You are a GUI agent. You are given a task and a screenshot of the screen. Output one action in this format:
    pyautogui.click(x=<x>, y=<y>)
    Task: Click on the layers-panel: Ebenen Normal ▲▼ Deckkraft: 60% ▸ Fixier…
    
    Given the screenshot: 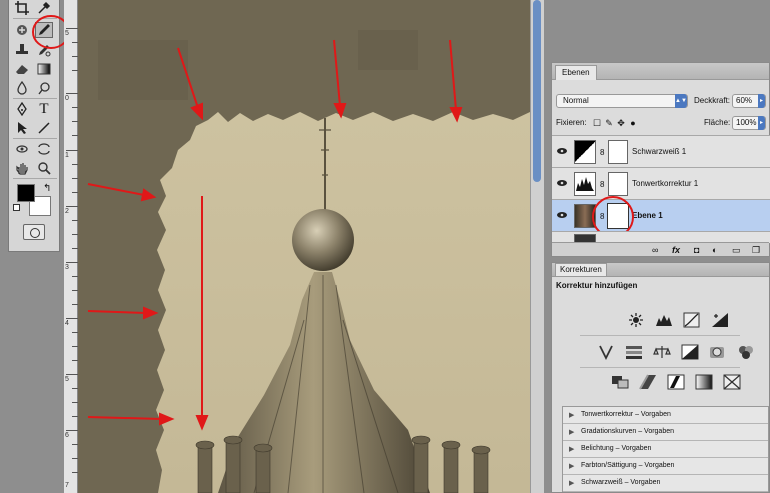 What is the action you would take?
    pyautogui.click(x=660, y=159)
    